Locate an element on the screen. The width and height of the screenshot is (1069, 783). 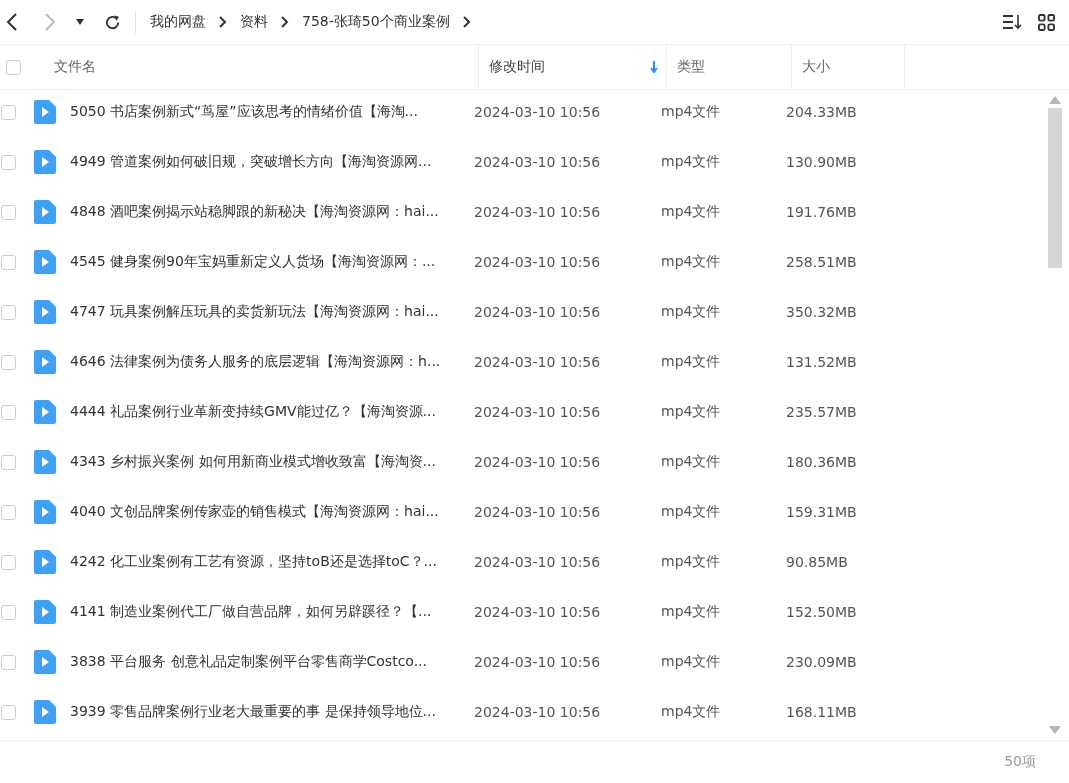
column-label: 大小 is located at coordinates (816, 67).